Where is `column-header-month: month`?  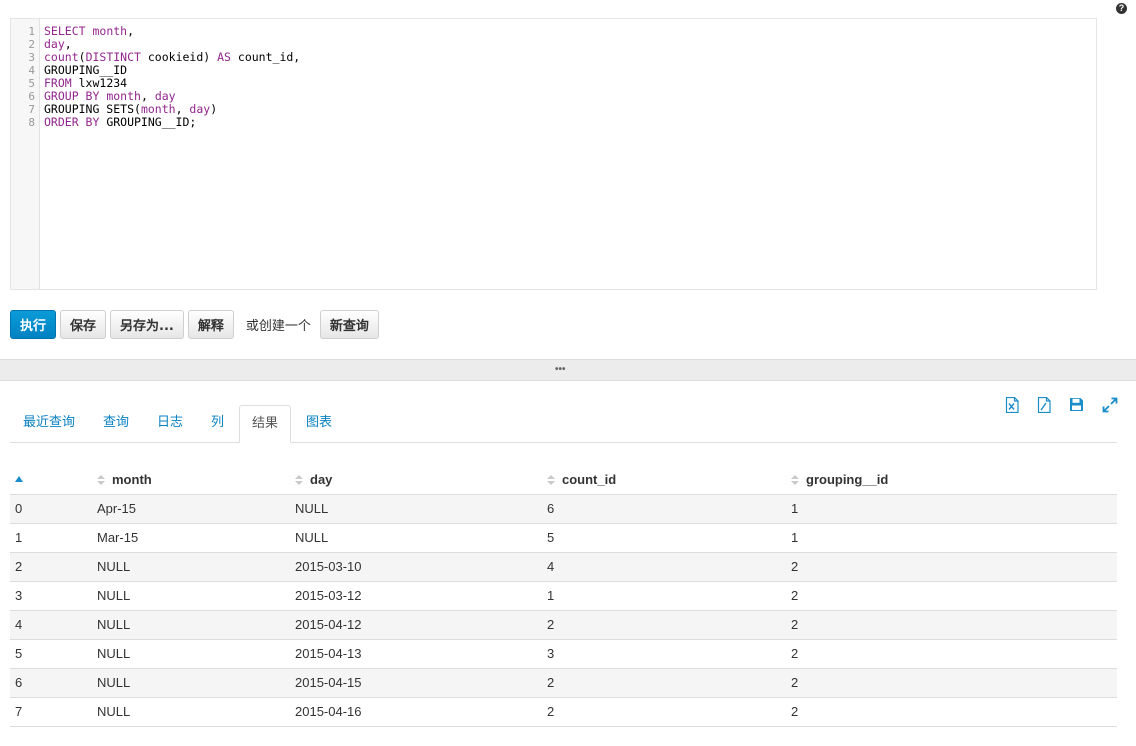
column-header-month: month is located at coordinates (196, 480).